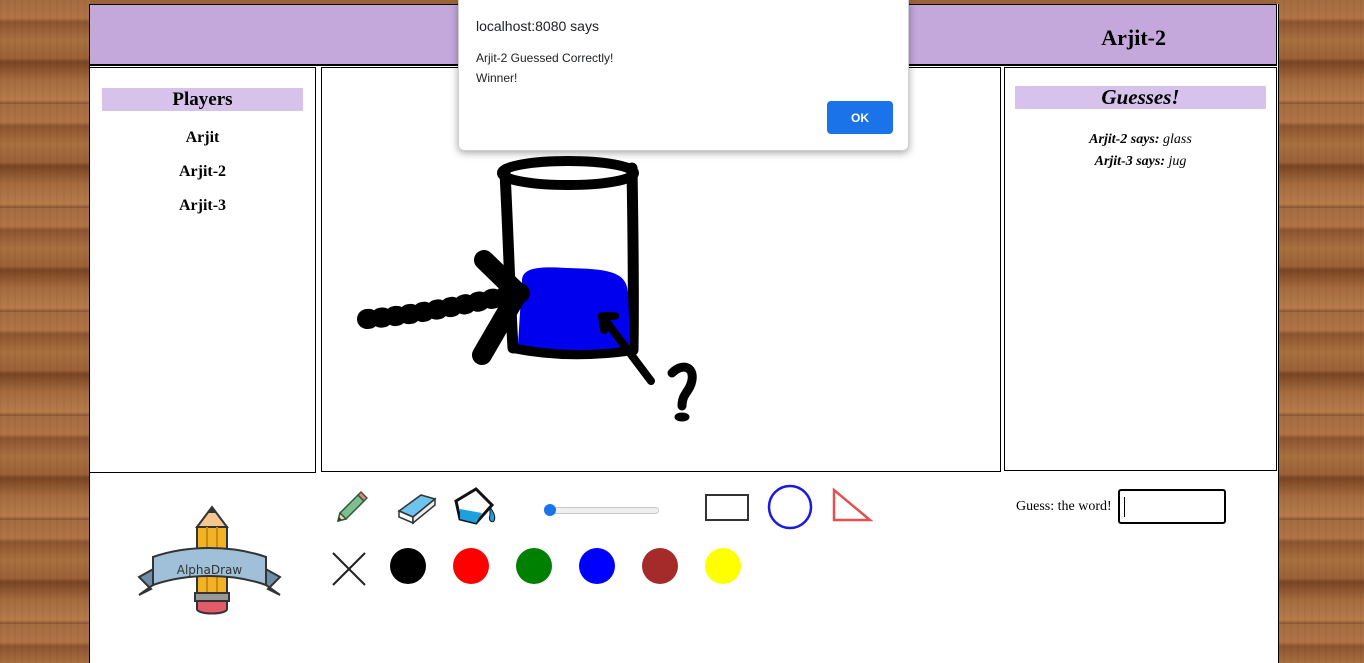  Describe the element at coordinates (202, 270) in the screenshot. I see `players-panel: Players Arjit Arjit-2 Arjit-3` at that location.